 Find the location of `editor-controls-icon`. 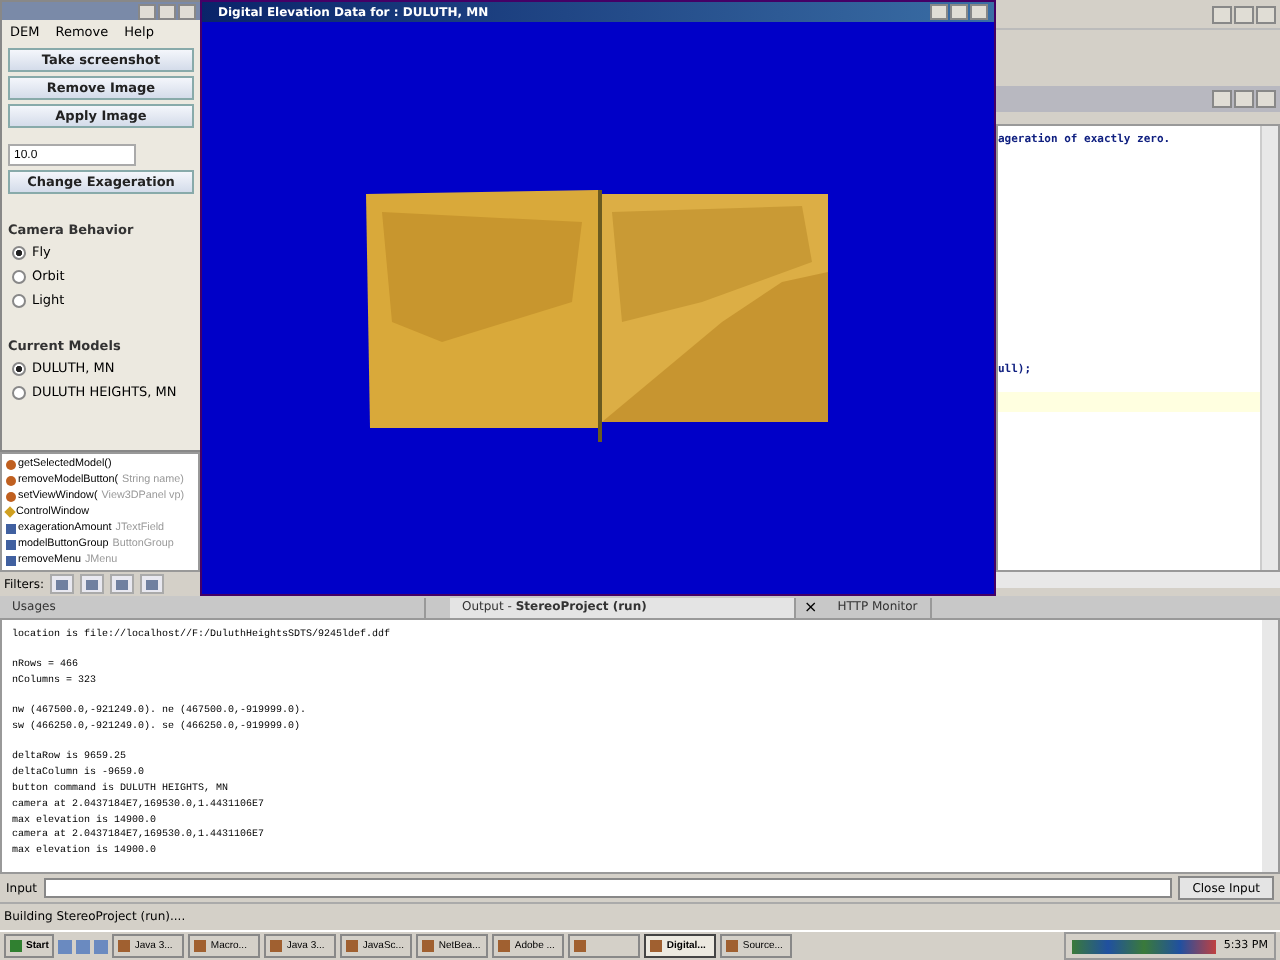

editor-controls-icon is located at coordinates (1244, 99).